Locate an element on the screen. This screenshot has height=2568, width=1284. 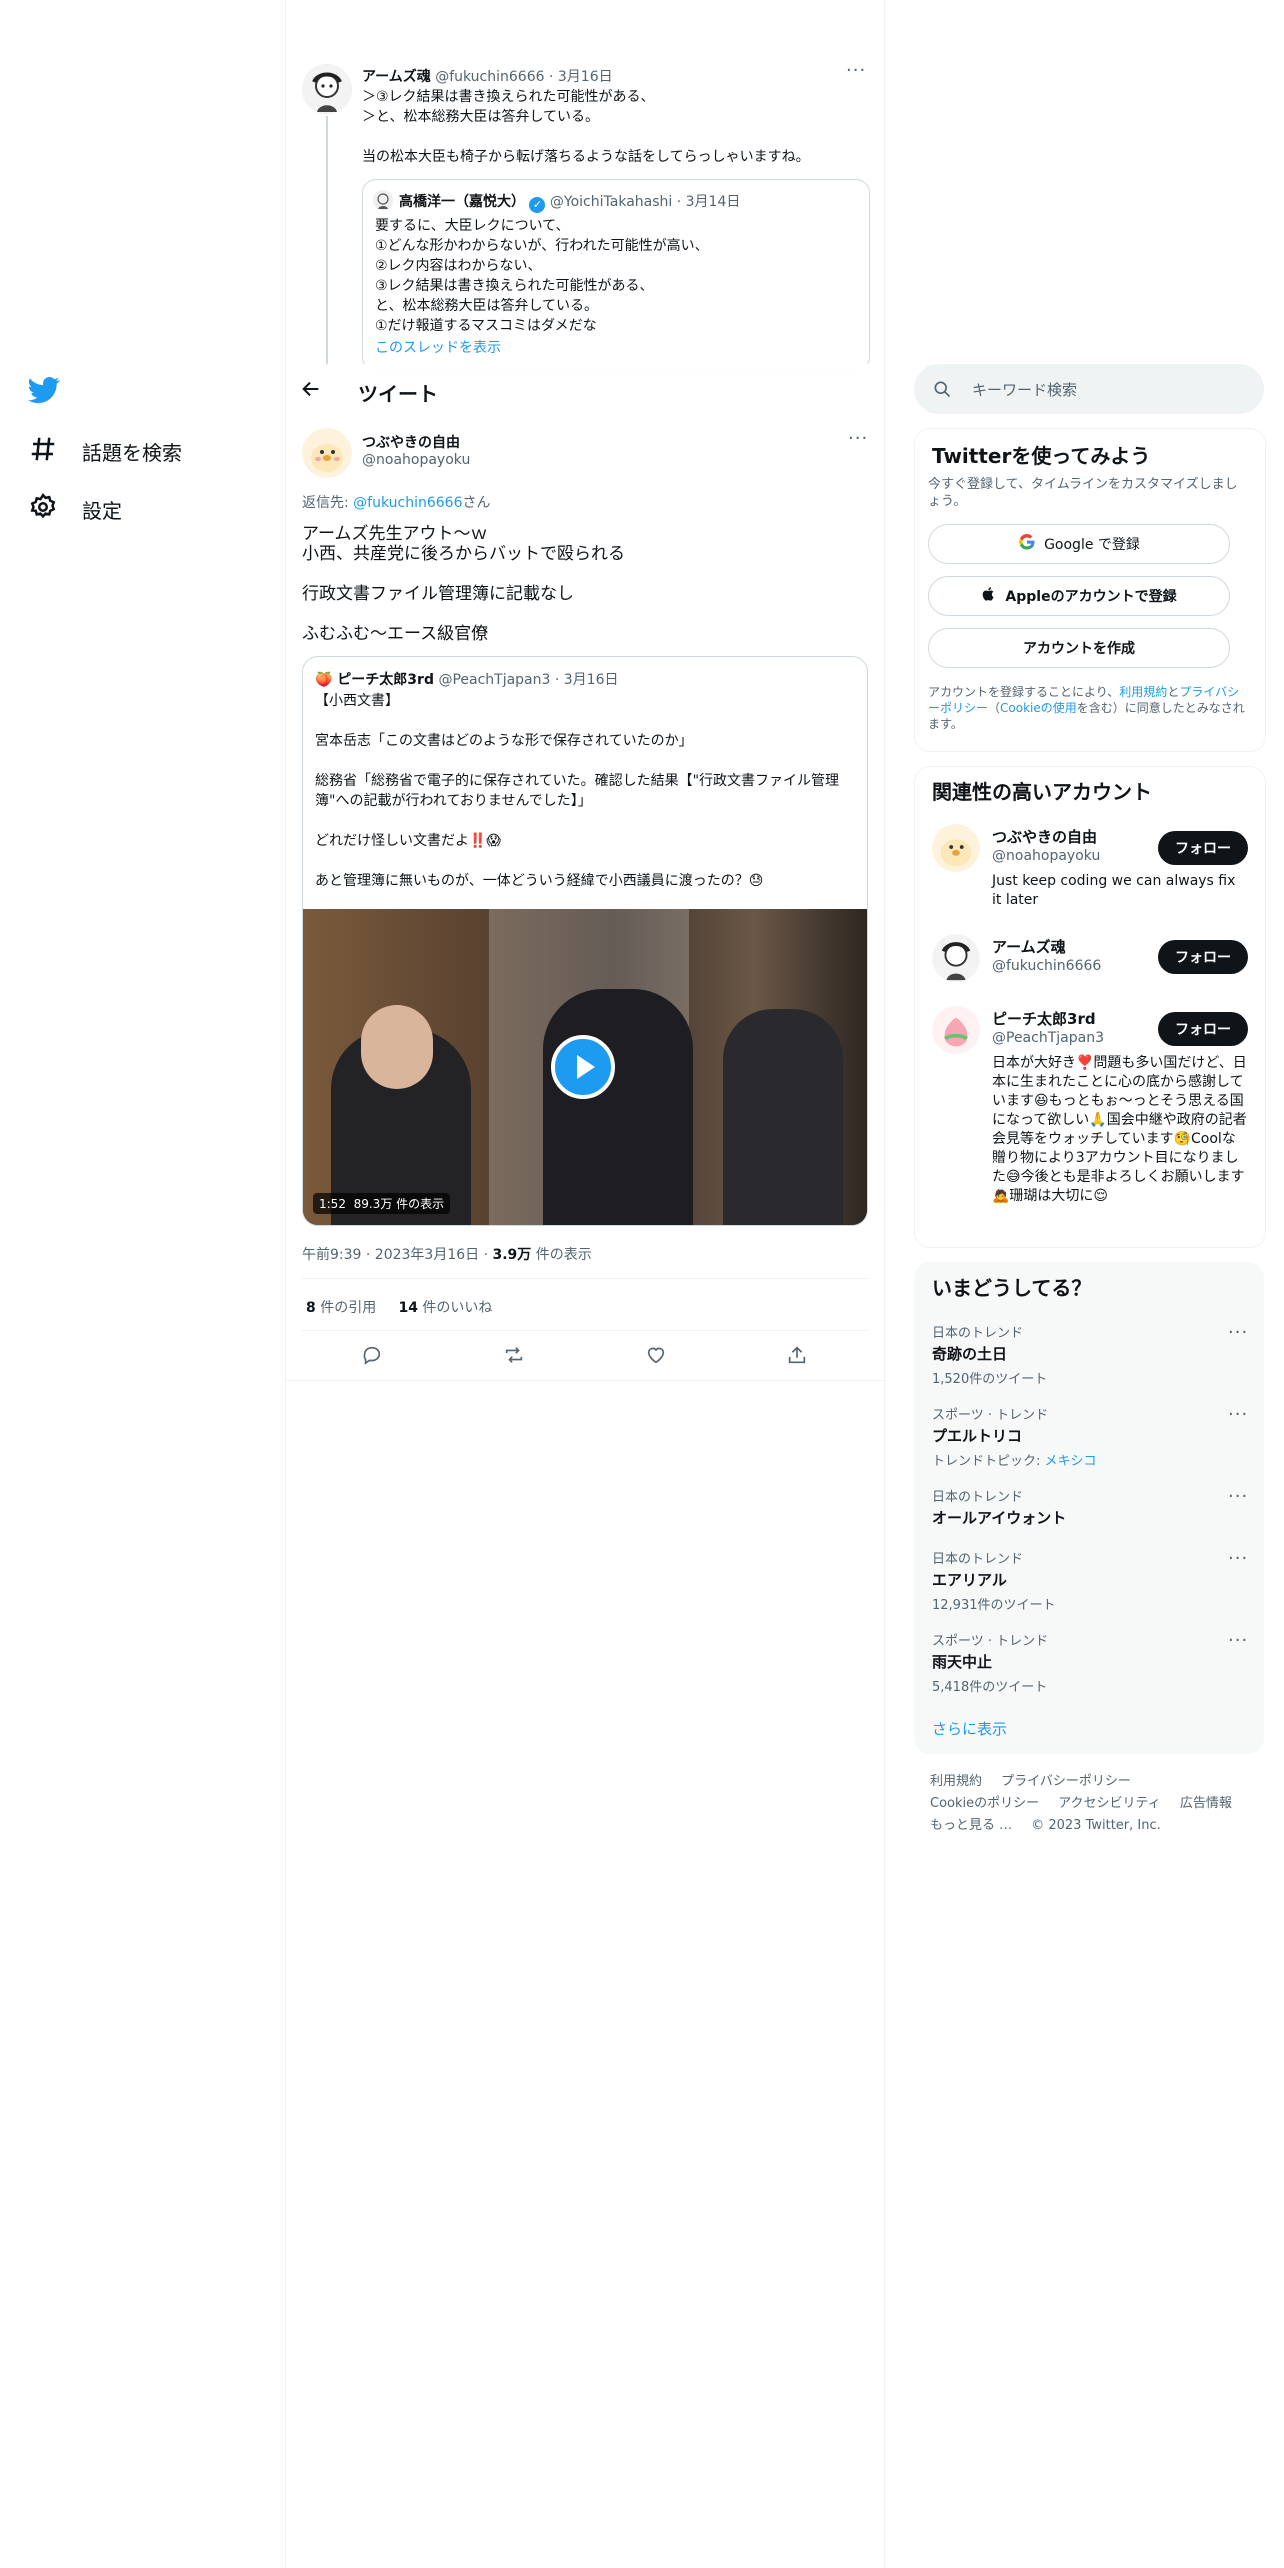
account-handle: @fukuchin6666 is located at coordinates (1046, 966).